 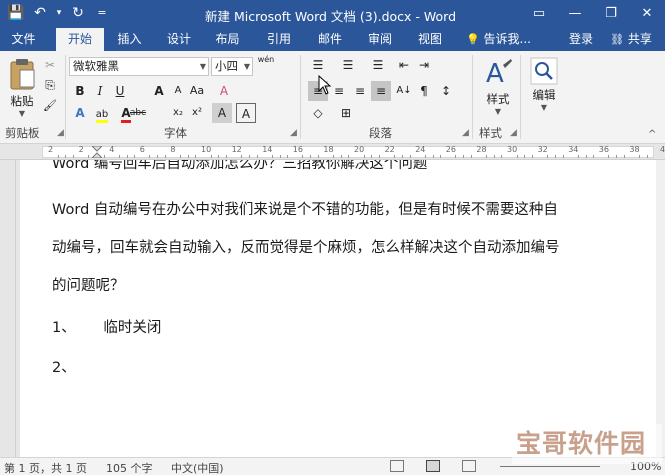 I want to click on tab-mailings: 邮件, so click(x=330, y=39).